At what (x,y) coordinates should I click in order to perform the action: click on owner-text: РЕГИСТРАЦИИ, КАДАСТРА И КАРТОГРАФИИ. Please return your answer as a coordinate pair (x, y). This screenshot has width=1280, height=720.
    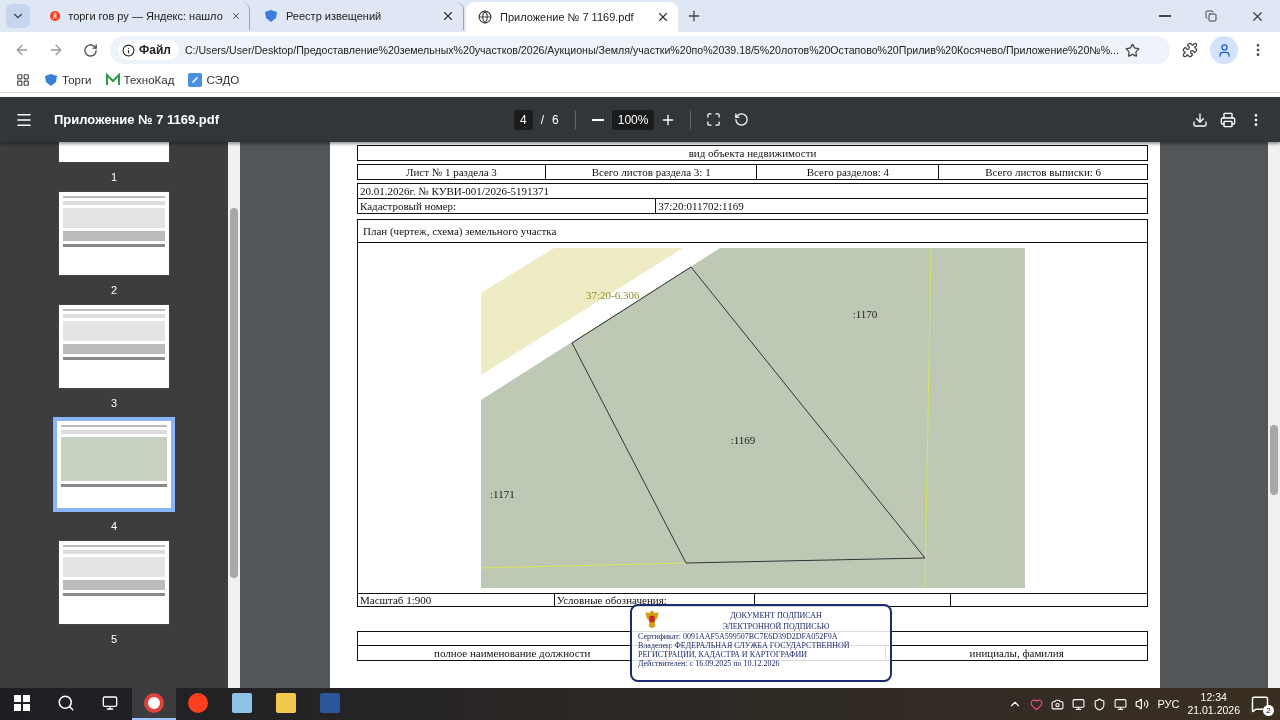
    Looking at the image, I should click on (723, 654).